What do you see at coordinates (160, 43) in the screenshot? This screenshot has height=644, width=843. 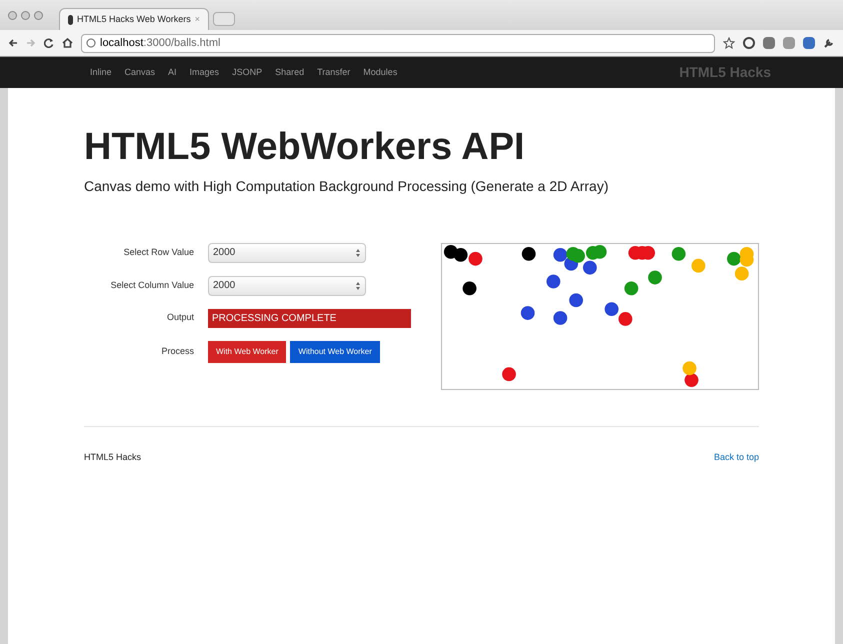 I see `url-text: localhost:3000/balls.html` at bounding box center [160, 43].